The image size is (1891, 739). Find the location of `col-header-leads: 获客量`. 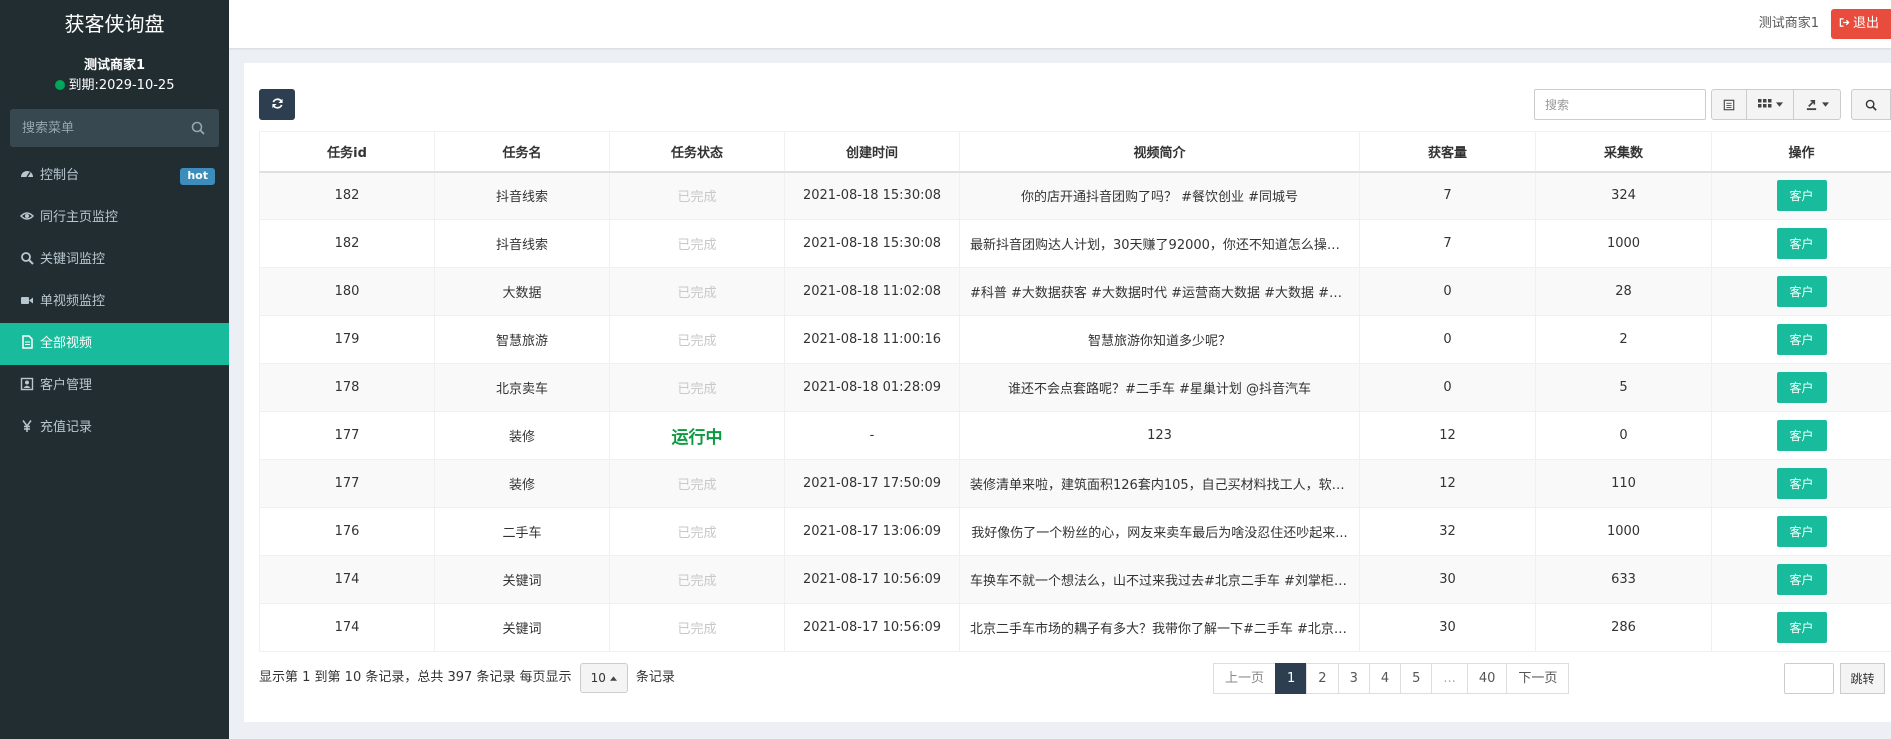

col-header-leads: 获客量 is located at coordinates (1447, 152).